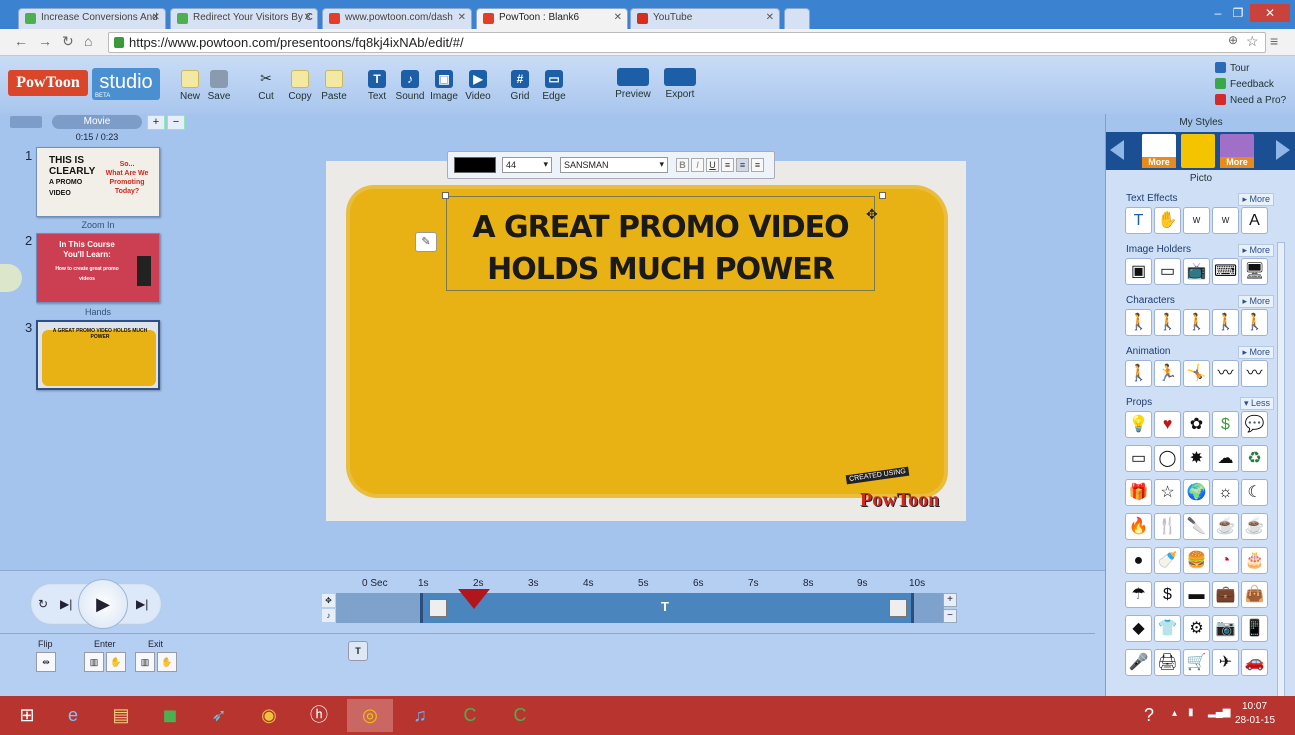 Image resolution: width=1295 pixels, height=735 pixels. I want to click on transition-label: Hands, so click(98, 312).